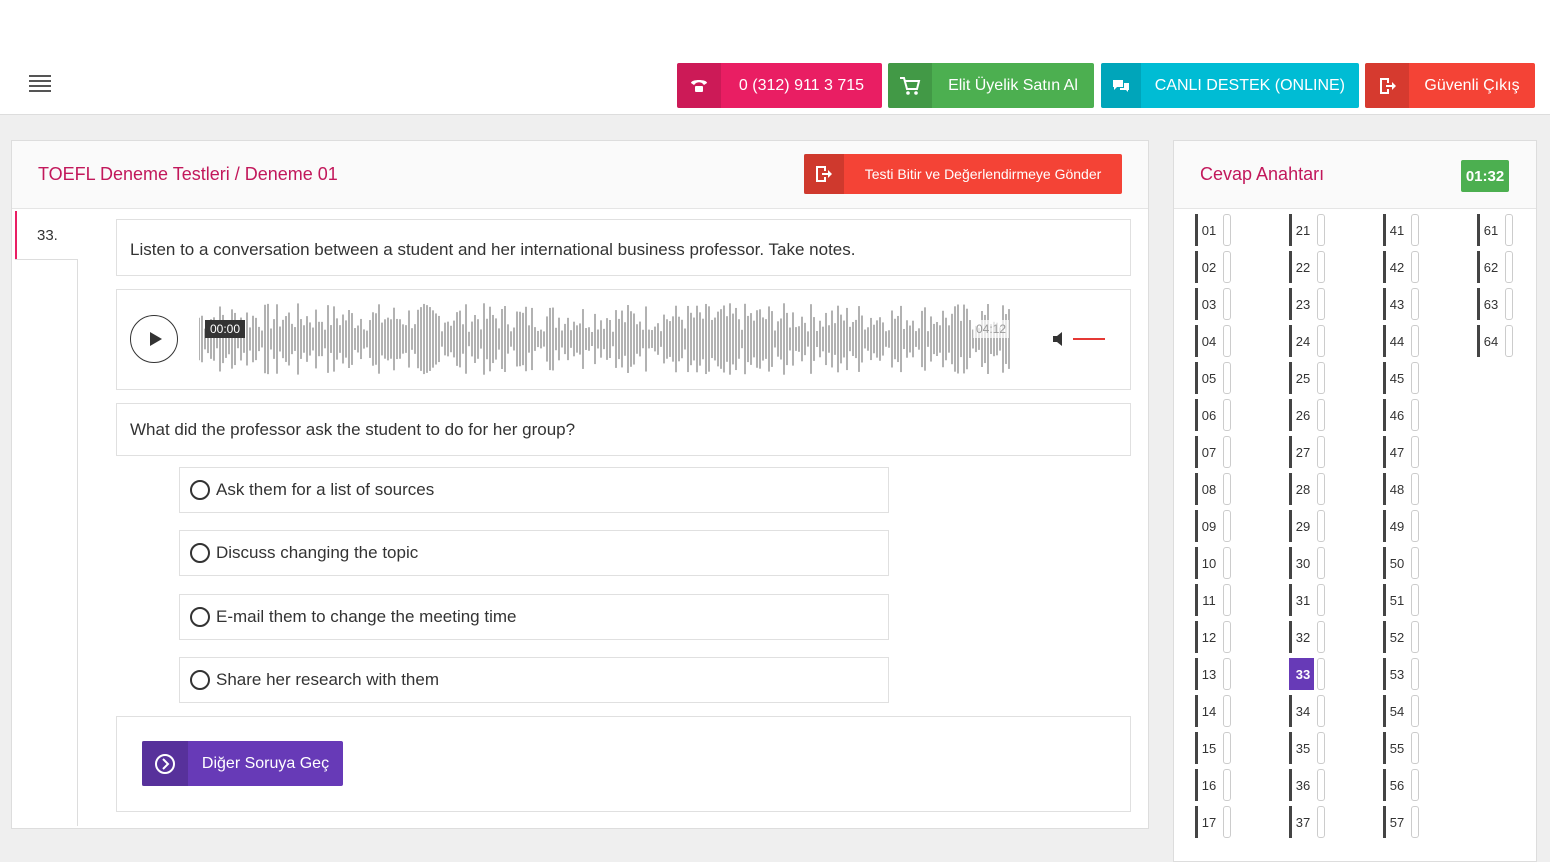 This screenshot has height=862, width=1550. I want to click on answer-key-number: 04, so click(1207, 341).